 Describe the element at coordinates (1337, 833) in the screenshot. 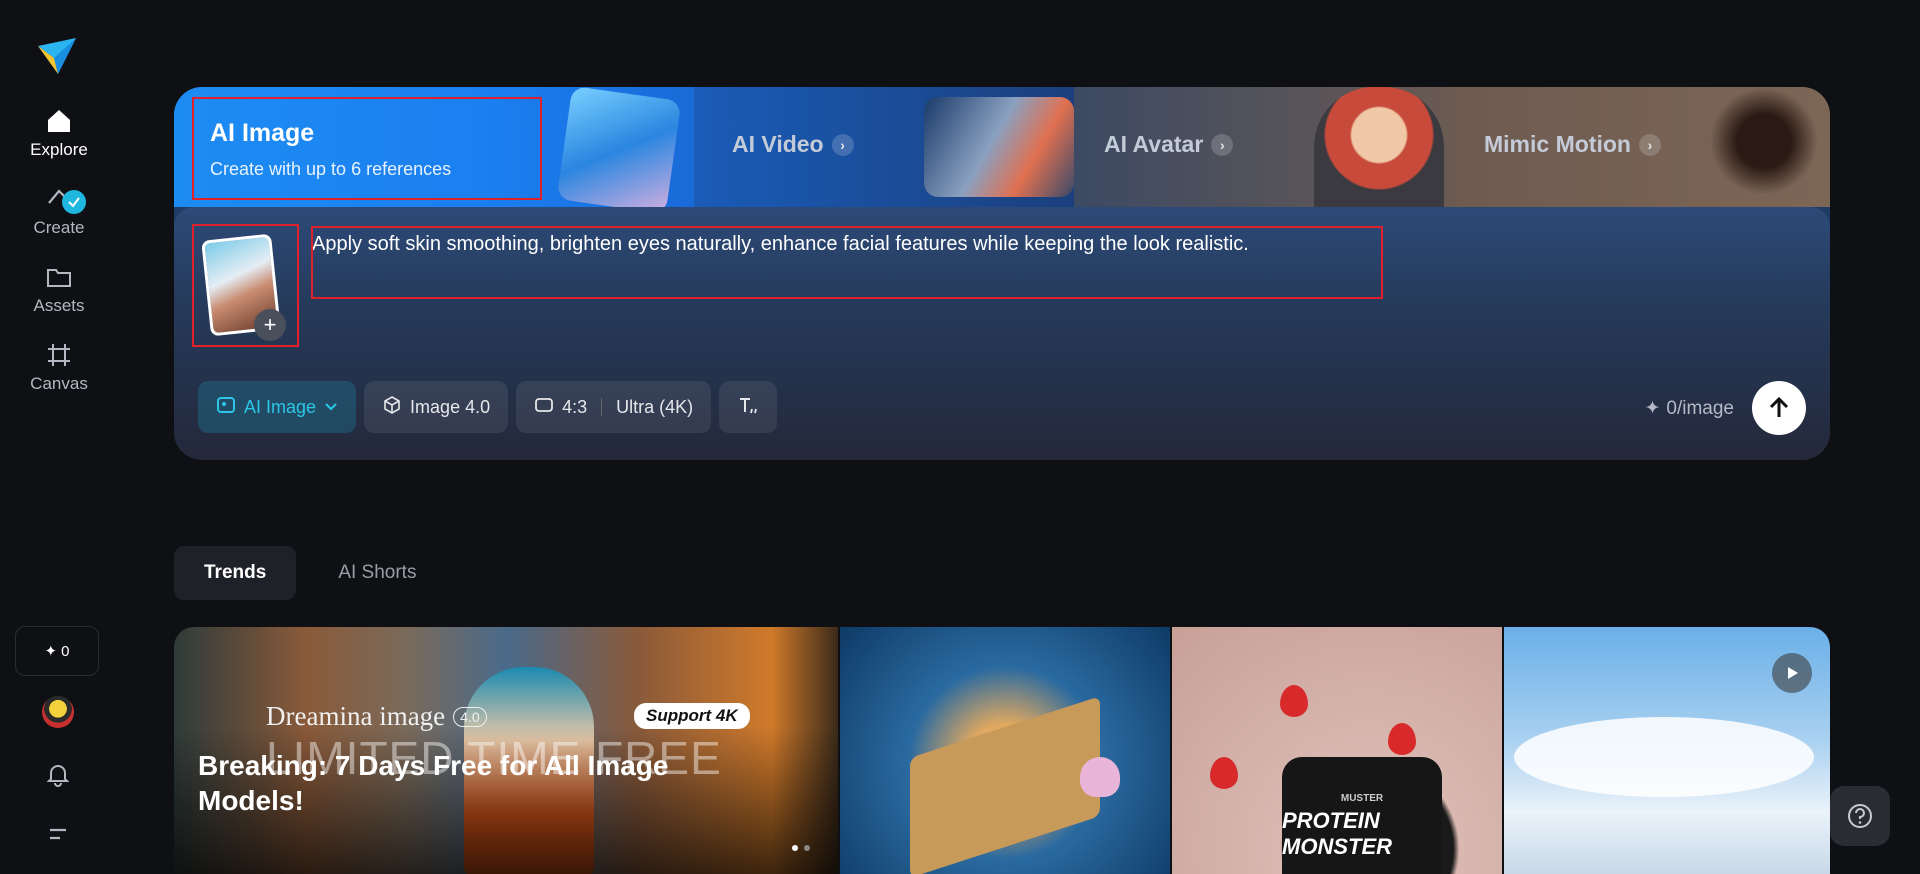

I see `jar-label: PROTEIN MONSTER` at that location.